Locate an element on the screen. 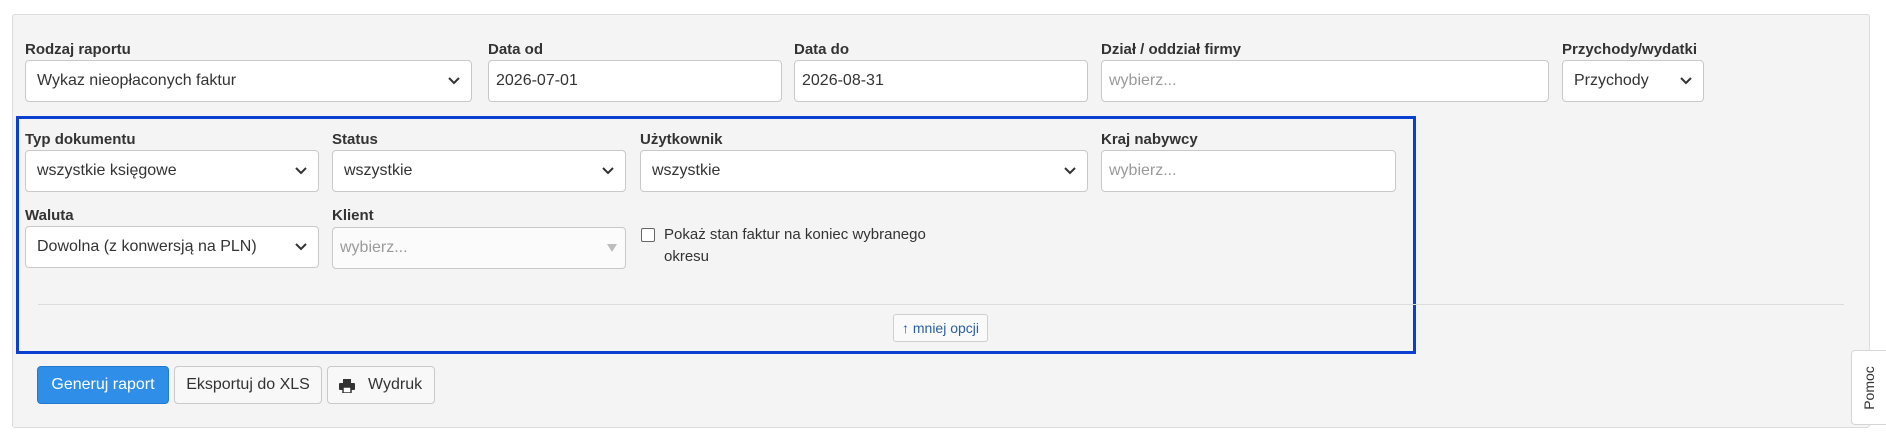 The height and width of the screenshot is (446, 1886). less-options-button: ↑ mniej opcji is located at coordinates (940, 328).